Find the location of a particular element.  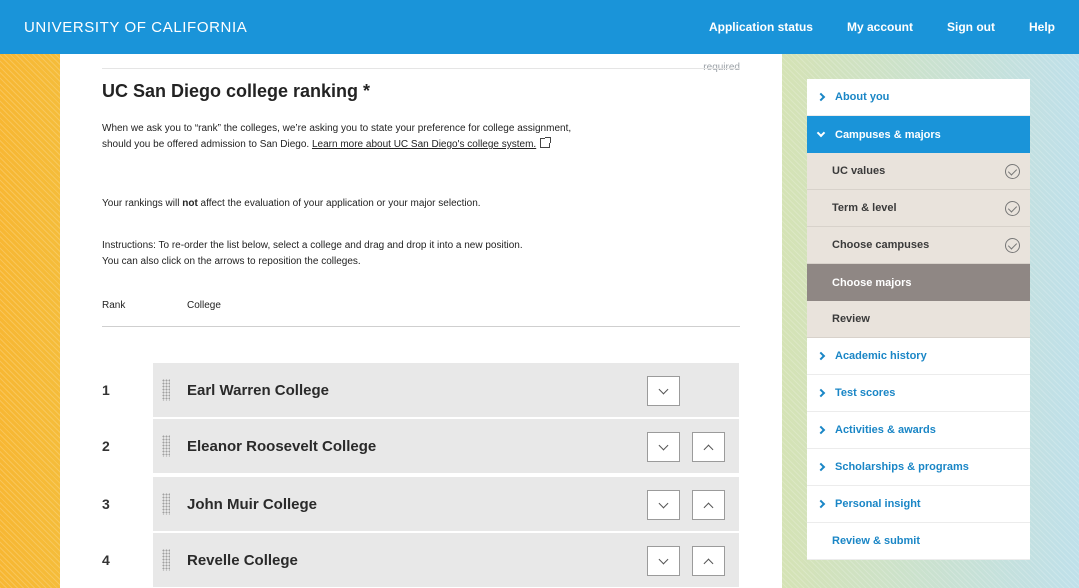

nav-application-status: Application status is located at coordinates (761, 27).